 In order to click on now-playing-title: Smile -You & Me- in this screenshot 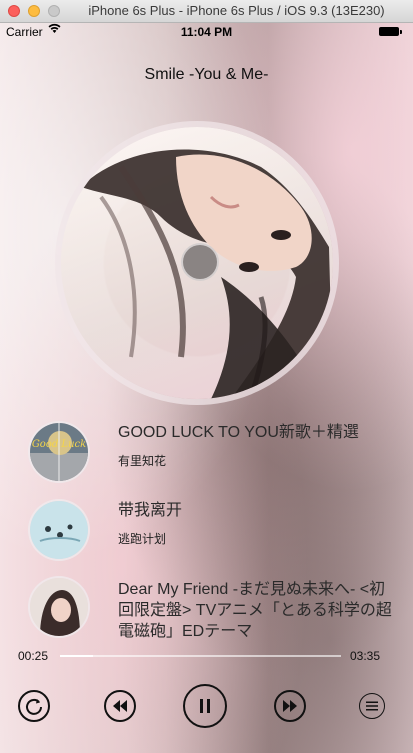, I will do `click(206, 74)`.